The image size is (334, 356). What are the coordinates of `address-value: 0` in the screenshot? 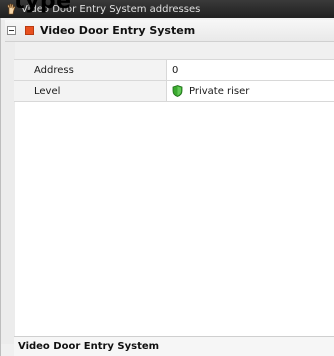 It's located at (175, 70).